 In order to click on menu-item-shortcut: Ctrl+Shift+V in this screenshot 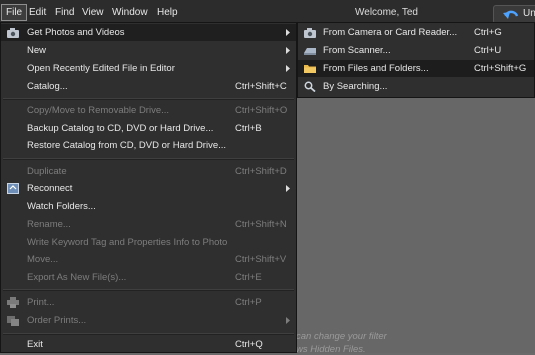, I will do `click(261, 259)`.